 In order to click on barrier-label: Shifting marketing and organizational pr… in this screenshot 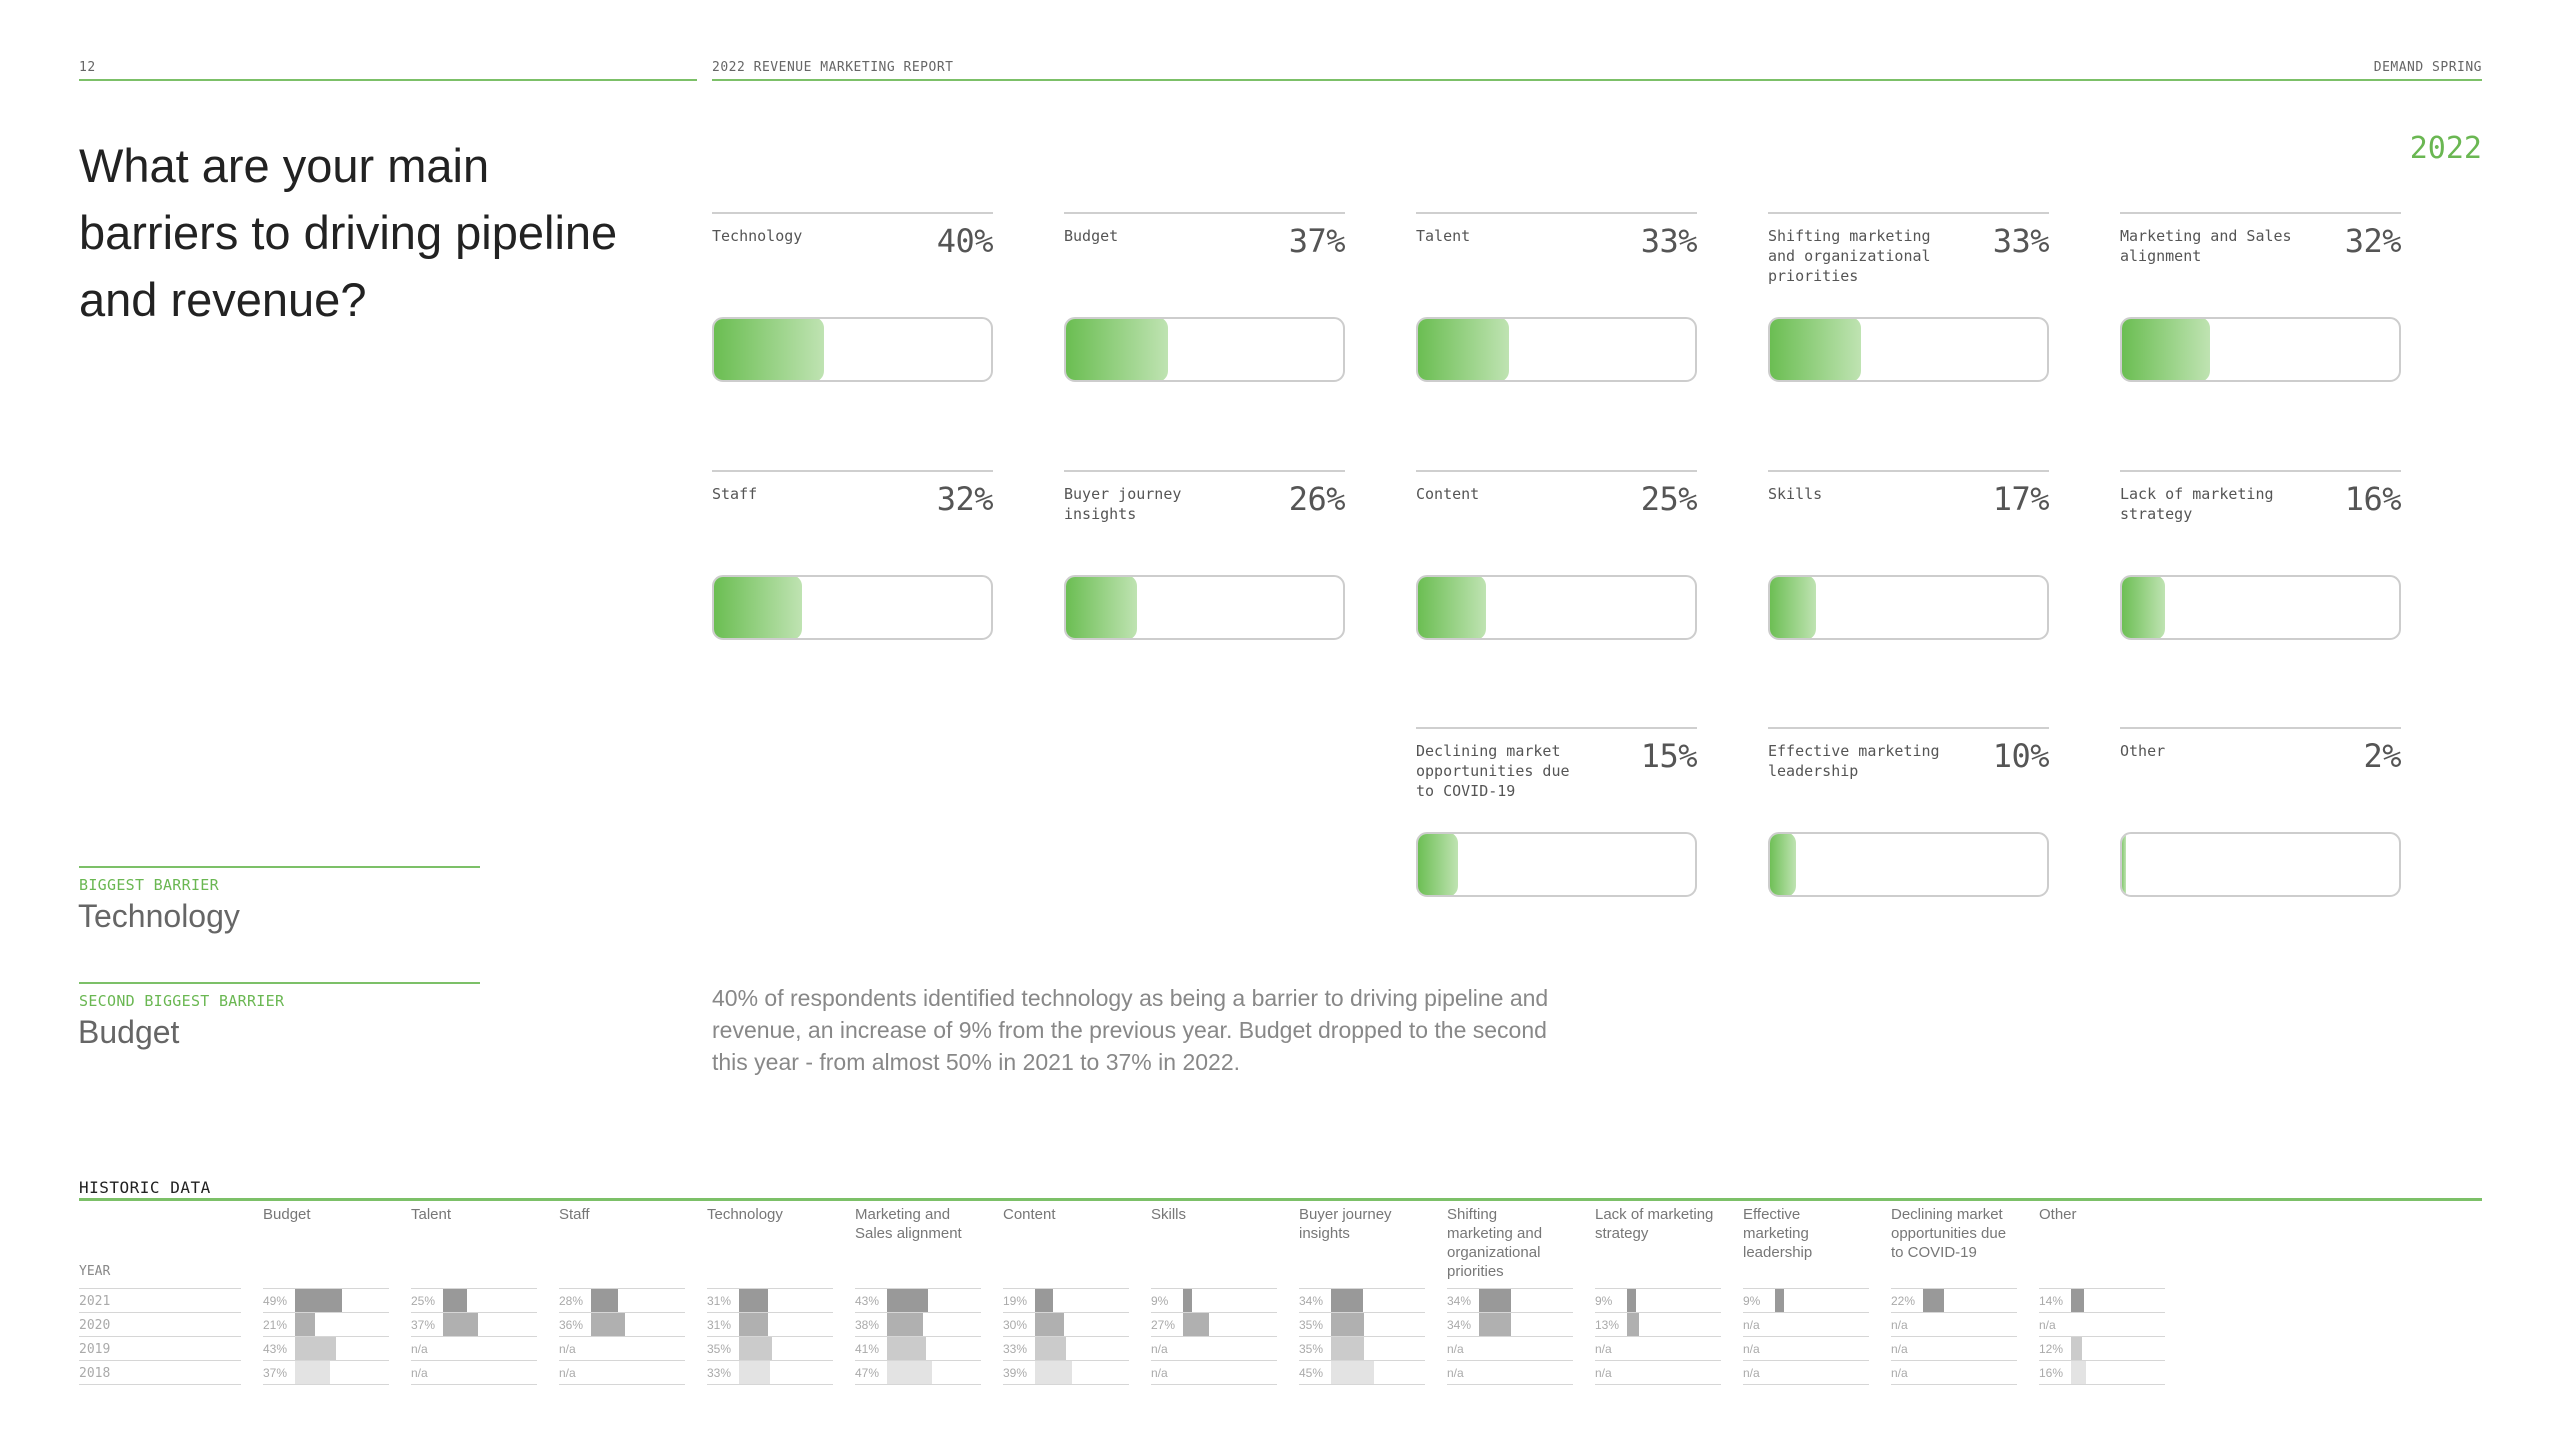, I will do `click(1849, 256)`.